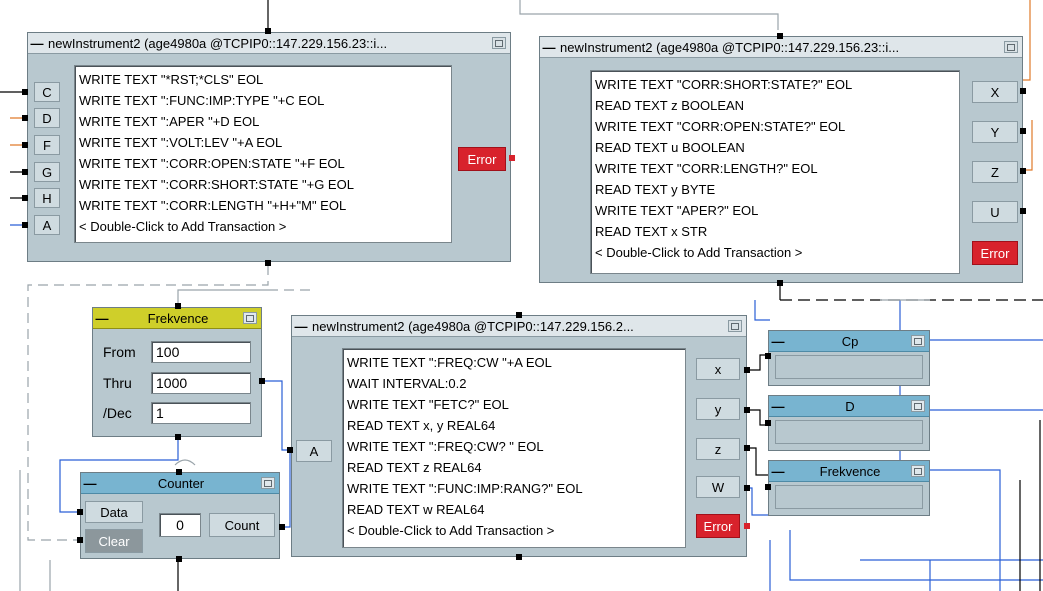  What do you see at coordinates (514, 404) in the screenshot?
I see `transaction-row: WRITE TEXT "FETC?" EOL` at bounding box center [514, 404].